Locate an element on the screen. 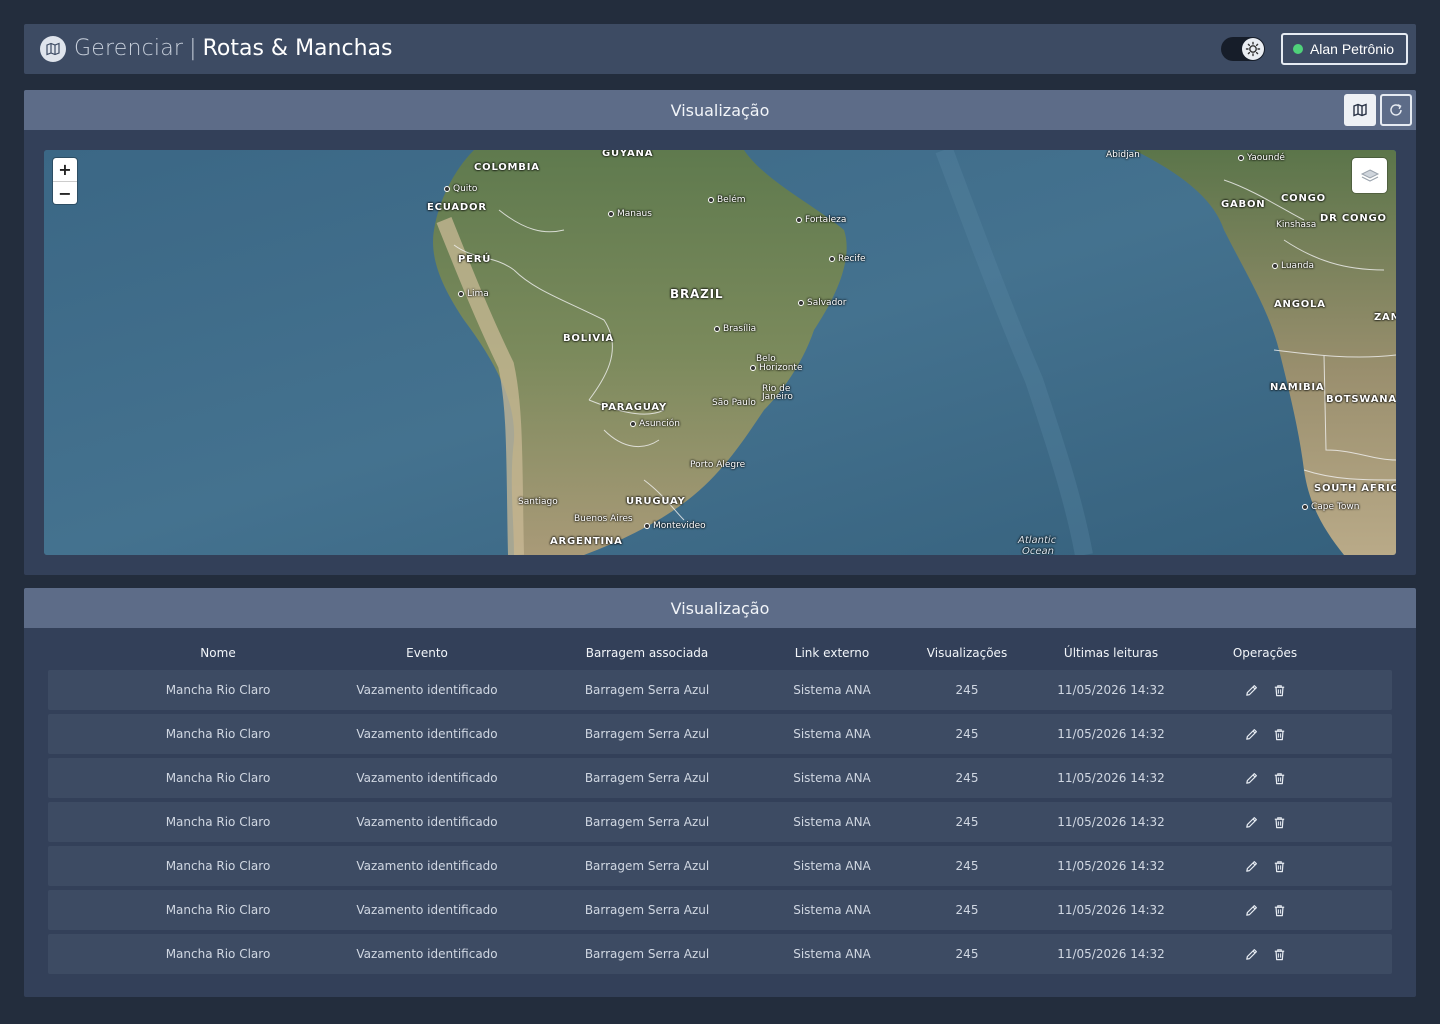  theme-toggle is located at coordinates (1242, 49).